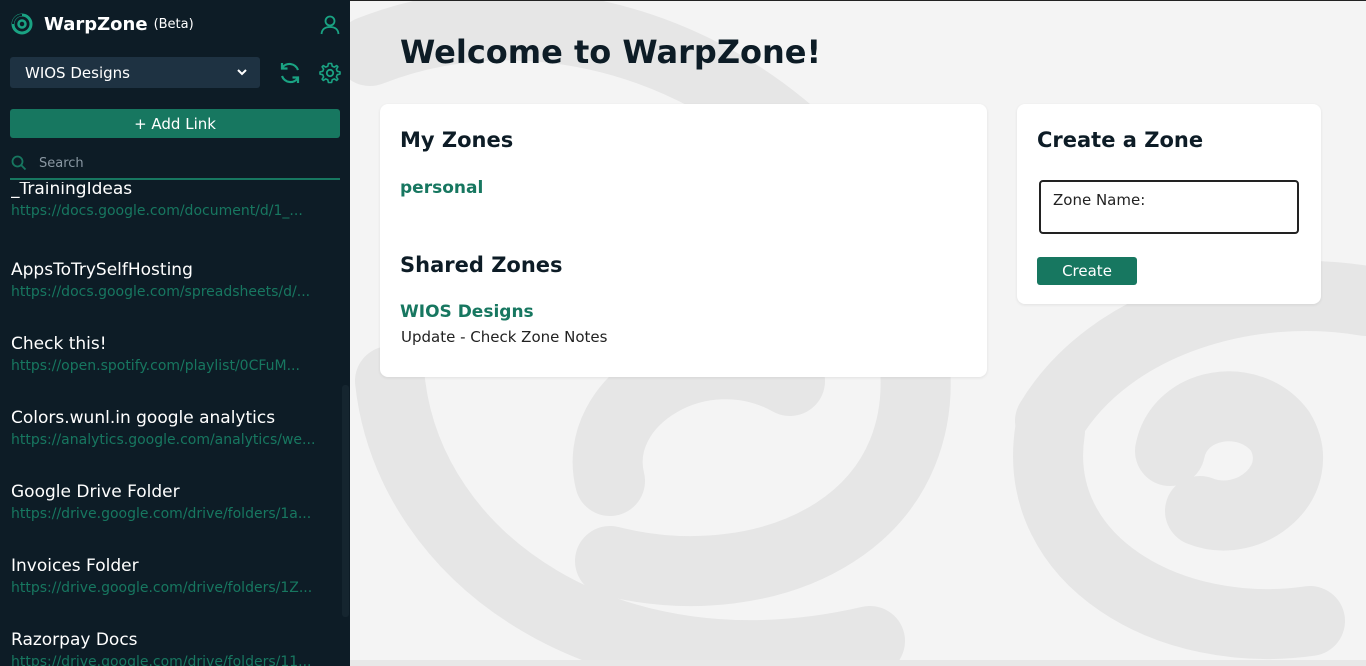 Image resolution: width=1366 pixels, height=666 pixels. Describe the element at coordinates (1169, 220) in the screenshot. I see `zone-name-input` at that location.